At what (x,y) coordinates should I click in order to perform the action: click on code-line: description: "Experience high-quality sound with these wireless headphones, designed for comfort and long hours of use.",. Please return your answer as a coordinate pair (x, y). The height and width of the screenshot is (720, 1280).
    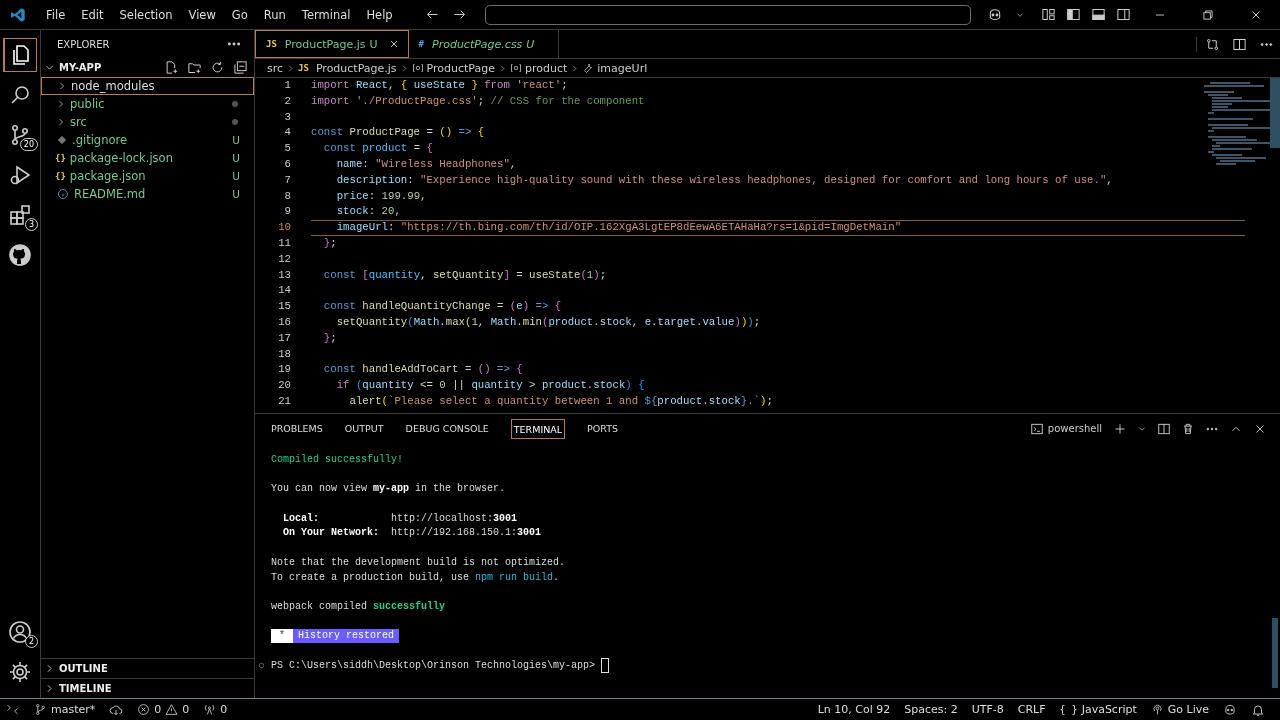
    Looking at the image, I should click on (724, 179).